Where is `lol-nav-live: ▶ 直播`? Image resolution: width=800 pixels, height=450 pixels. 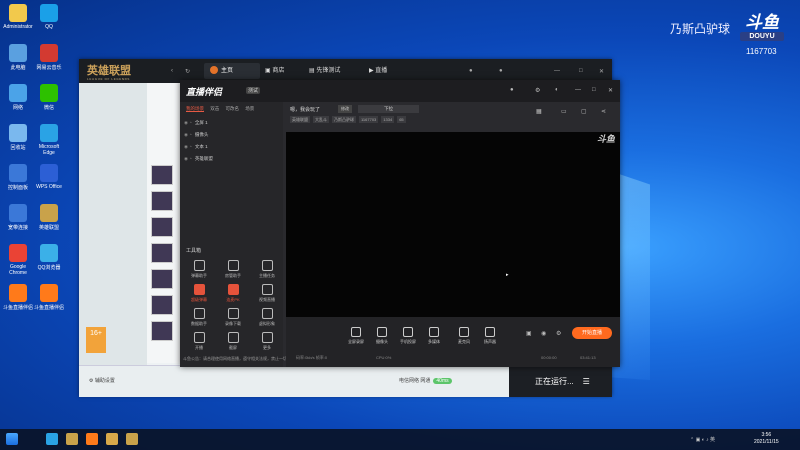
lol-nav-live: ▶ 直播 is located at coordinates (378, 71).